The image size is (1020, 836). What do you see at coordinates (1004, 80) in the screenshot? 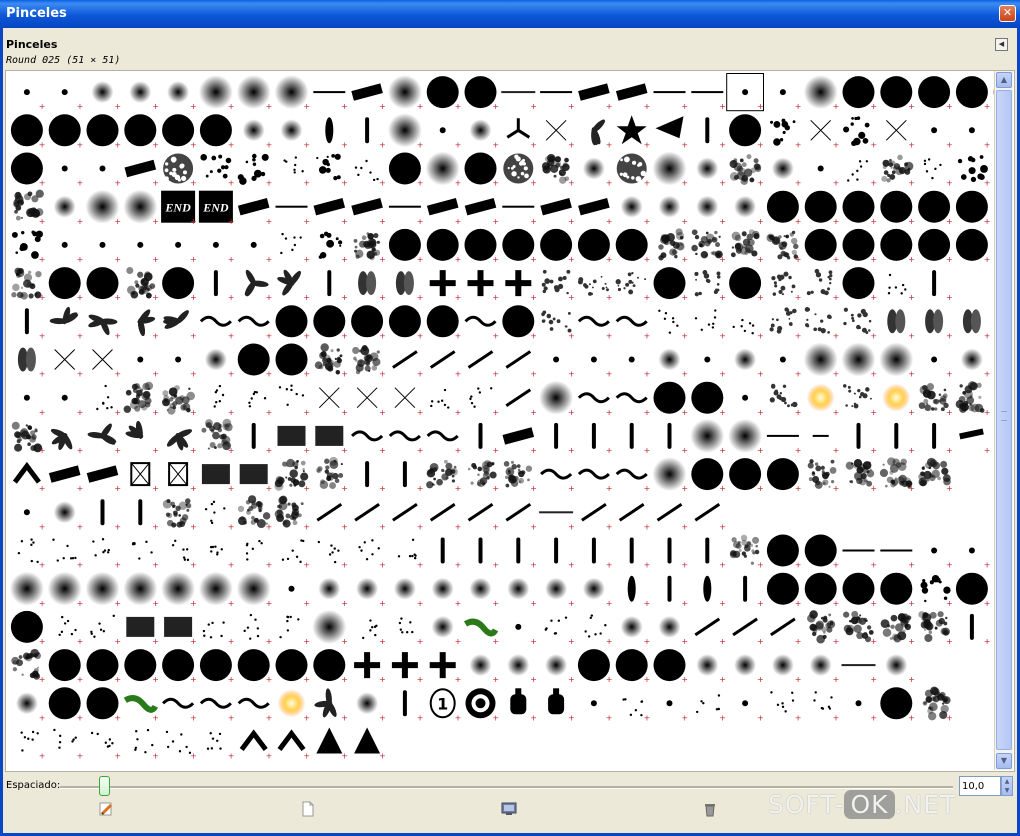
I see `scroll-up-icon: ▲` at bounding box center [1004, 80].